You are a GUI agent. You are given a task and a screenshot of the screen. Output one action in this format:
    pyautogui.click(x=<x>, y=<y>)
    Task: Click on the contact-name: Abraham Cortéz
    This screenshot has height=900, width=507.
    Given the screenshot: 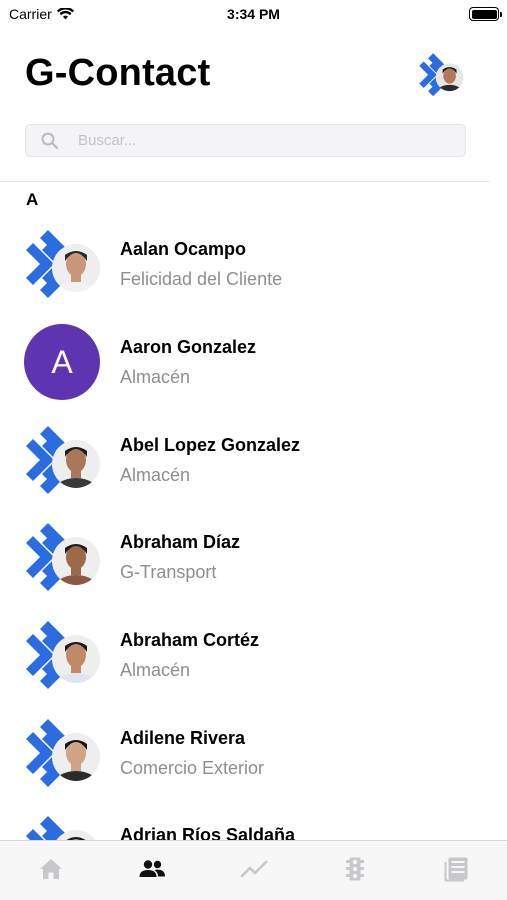 What is the action you would take?
    pyautogui.click(x=190, y=640)
    